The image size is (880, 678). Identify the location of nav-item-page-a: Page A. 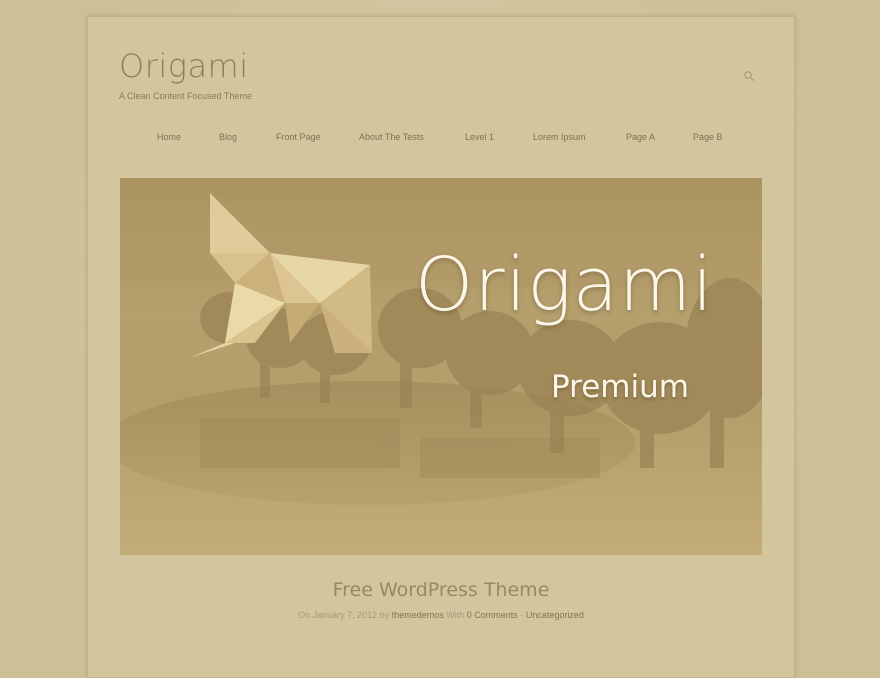
(640, 137).